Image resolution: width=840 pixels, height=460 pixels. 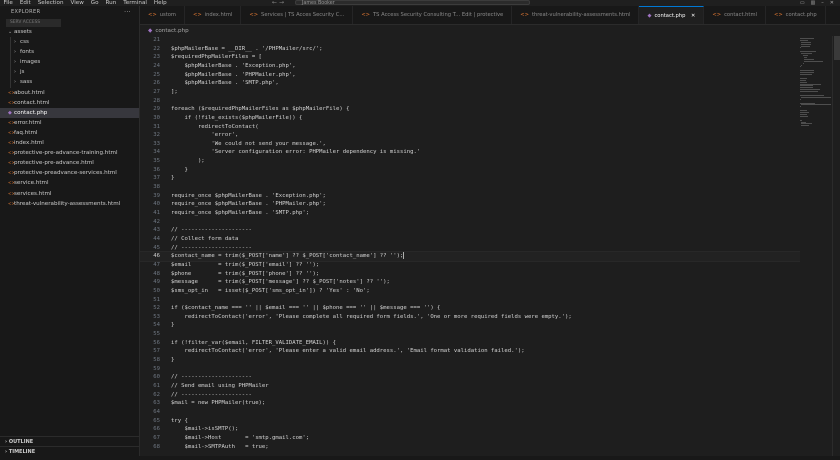 What do you see at coordinates (470, 230) in the screenshot?
I see `code-line: 43 // ---------------------` at bounding box center [470, 230].